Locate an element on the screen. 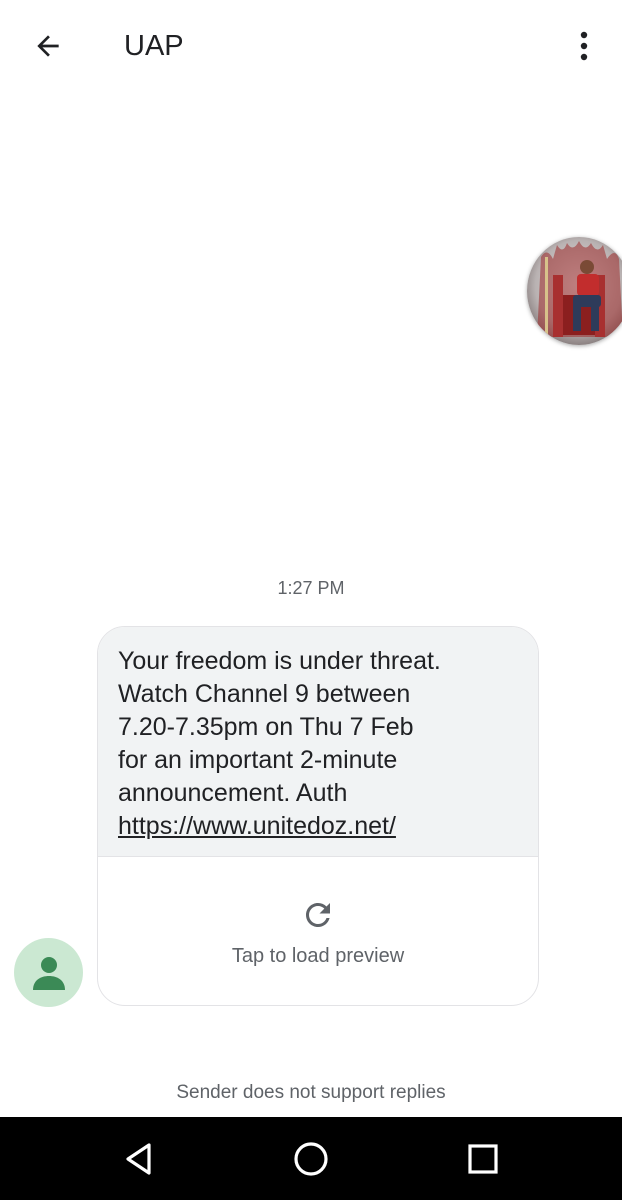  contact-photo is located at coordinates (574, 291).